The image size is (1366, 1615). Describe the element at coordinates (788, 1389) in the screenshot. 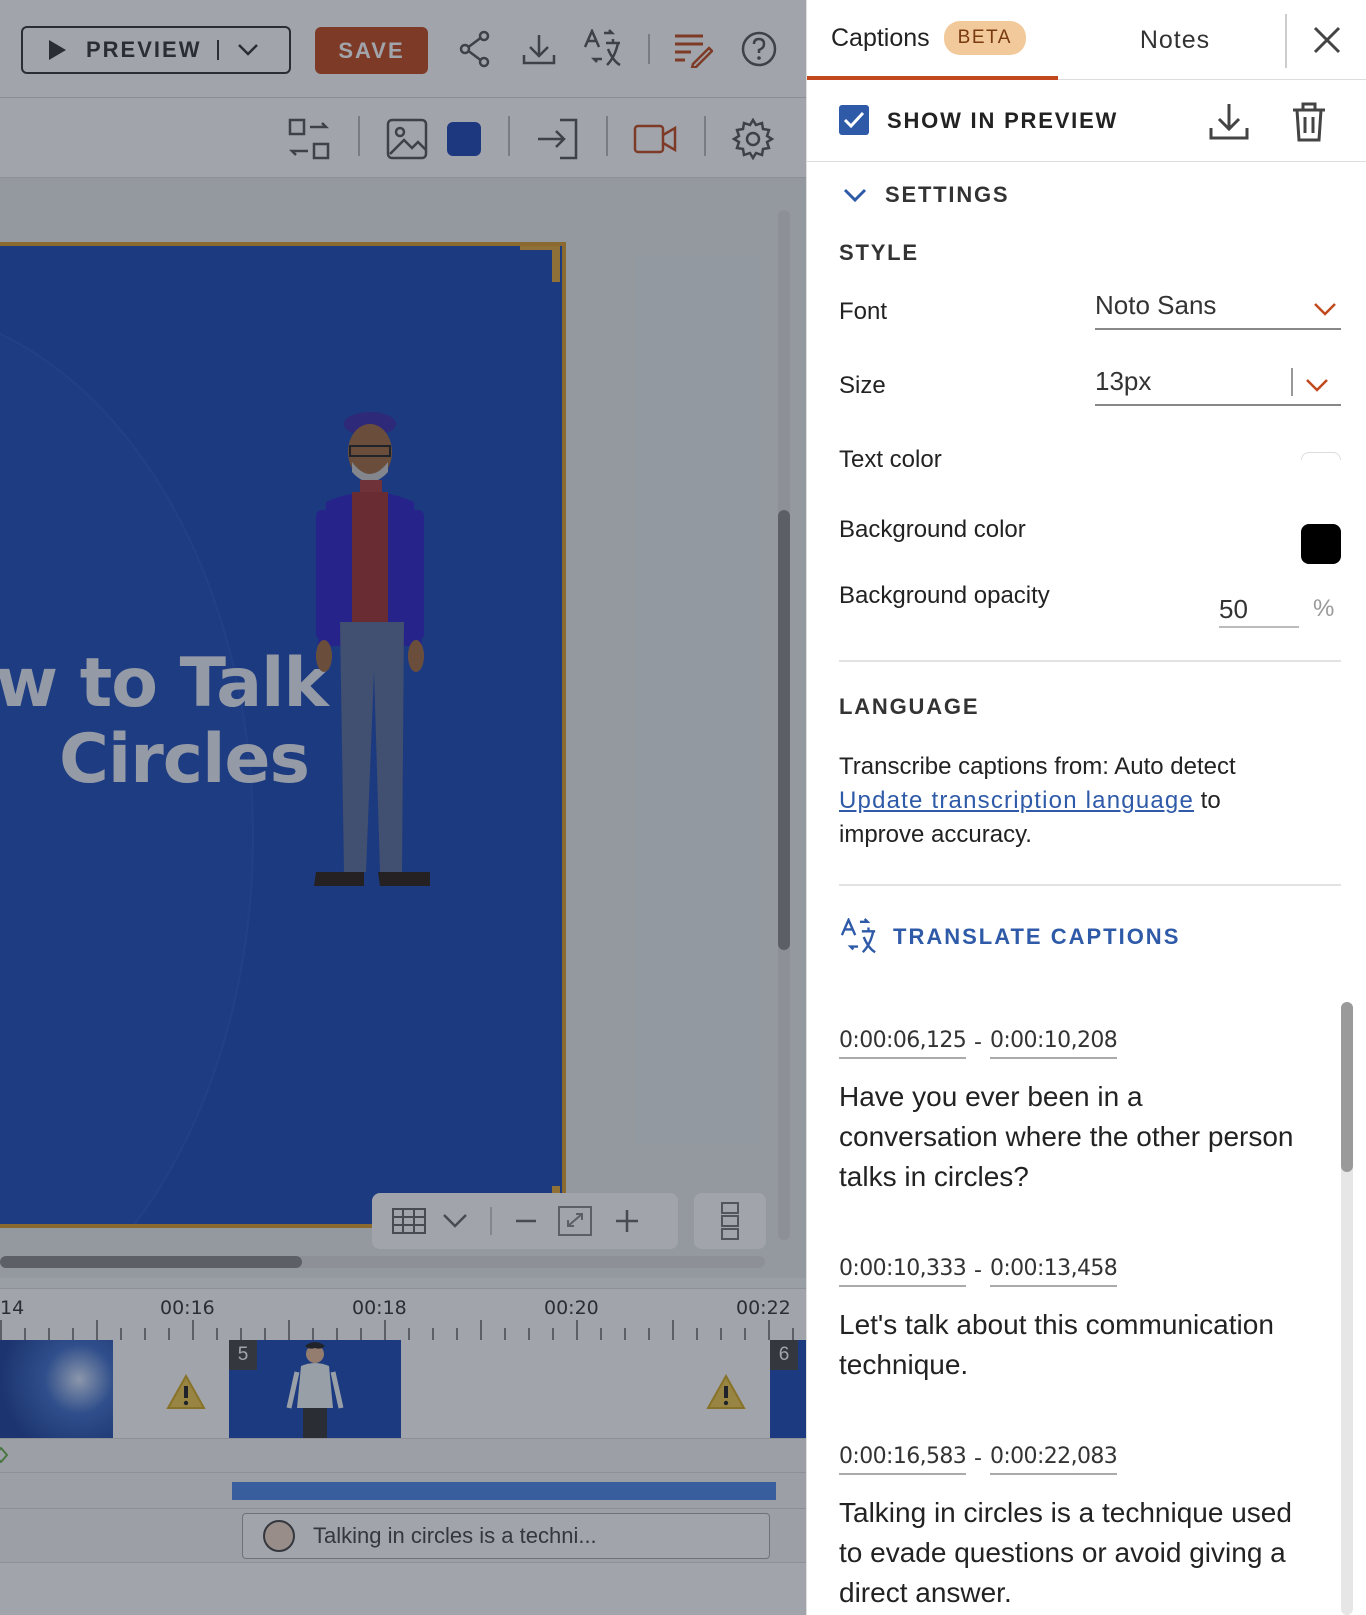

I see `scene-thumbnail: 6` at that location.